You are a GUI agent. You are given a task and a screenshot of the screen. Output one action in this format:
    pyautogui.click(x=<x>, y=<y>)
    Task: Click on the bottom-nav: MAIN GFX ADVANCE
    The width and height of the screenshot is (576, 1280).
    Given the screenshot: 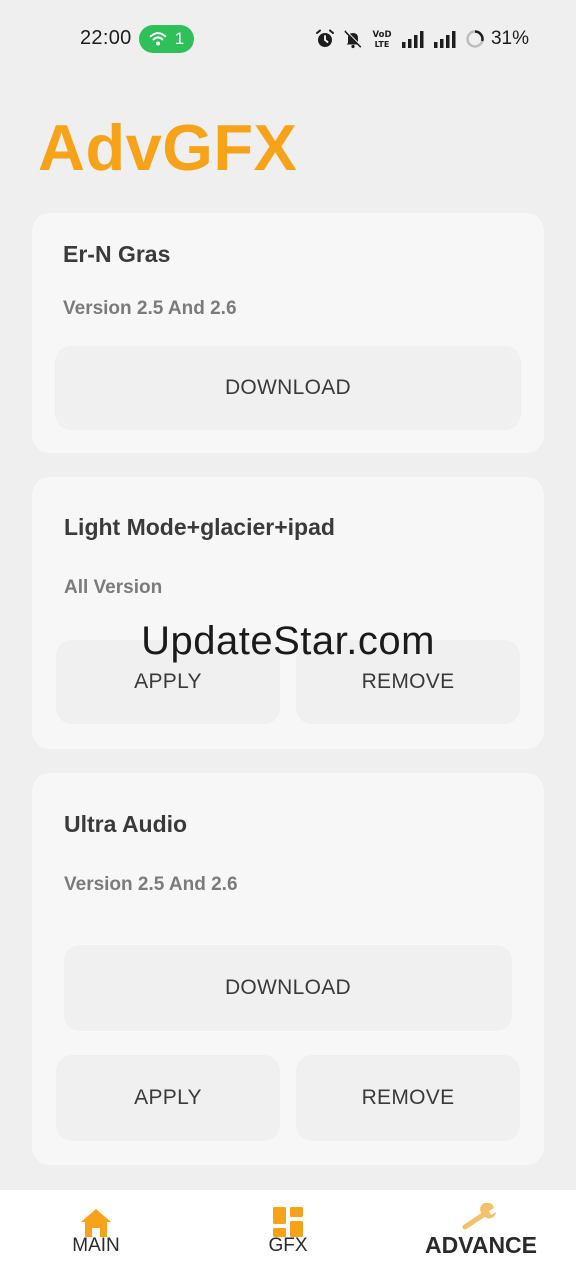 What is the action you would take?
    pyautogui.click(x=288, y=1235)
    